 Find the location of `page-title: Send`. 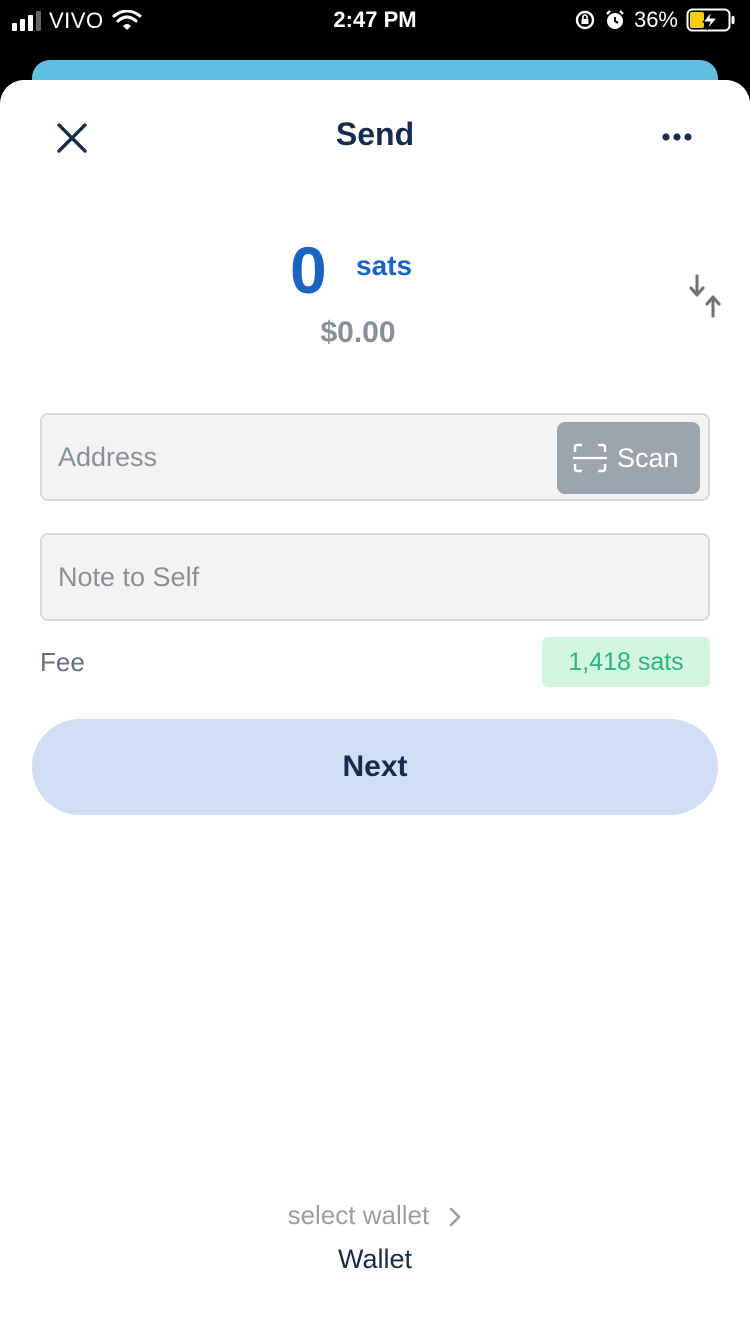

page-title: Send is located at coordinates (375, 134).